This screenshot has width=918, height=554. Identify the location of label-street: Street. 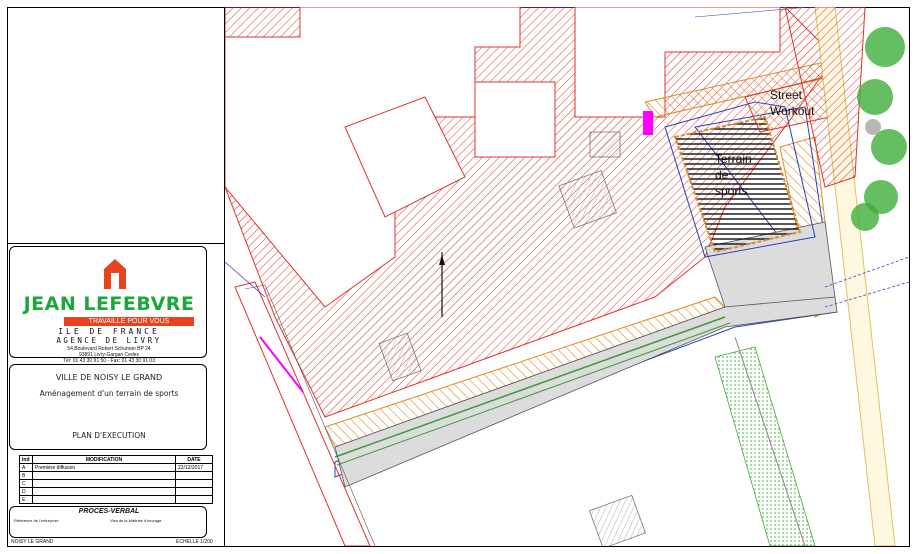
(786, 95).